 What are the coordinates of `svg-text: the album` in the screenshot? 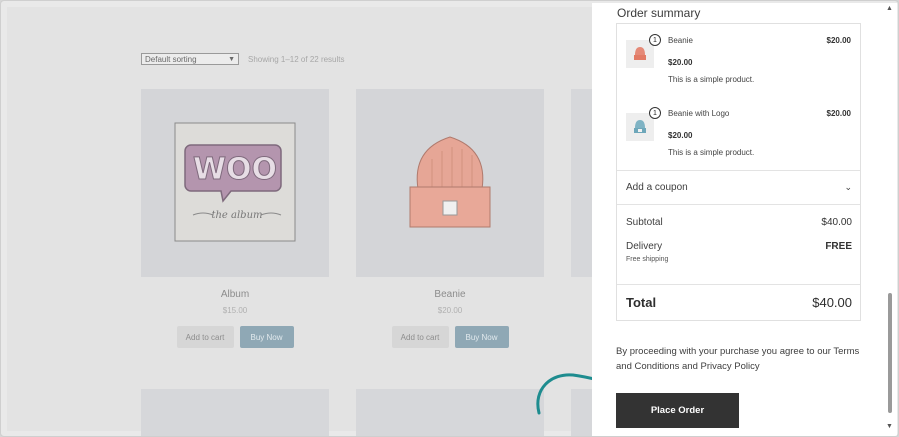 It's located at (236, 215).